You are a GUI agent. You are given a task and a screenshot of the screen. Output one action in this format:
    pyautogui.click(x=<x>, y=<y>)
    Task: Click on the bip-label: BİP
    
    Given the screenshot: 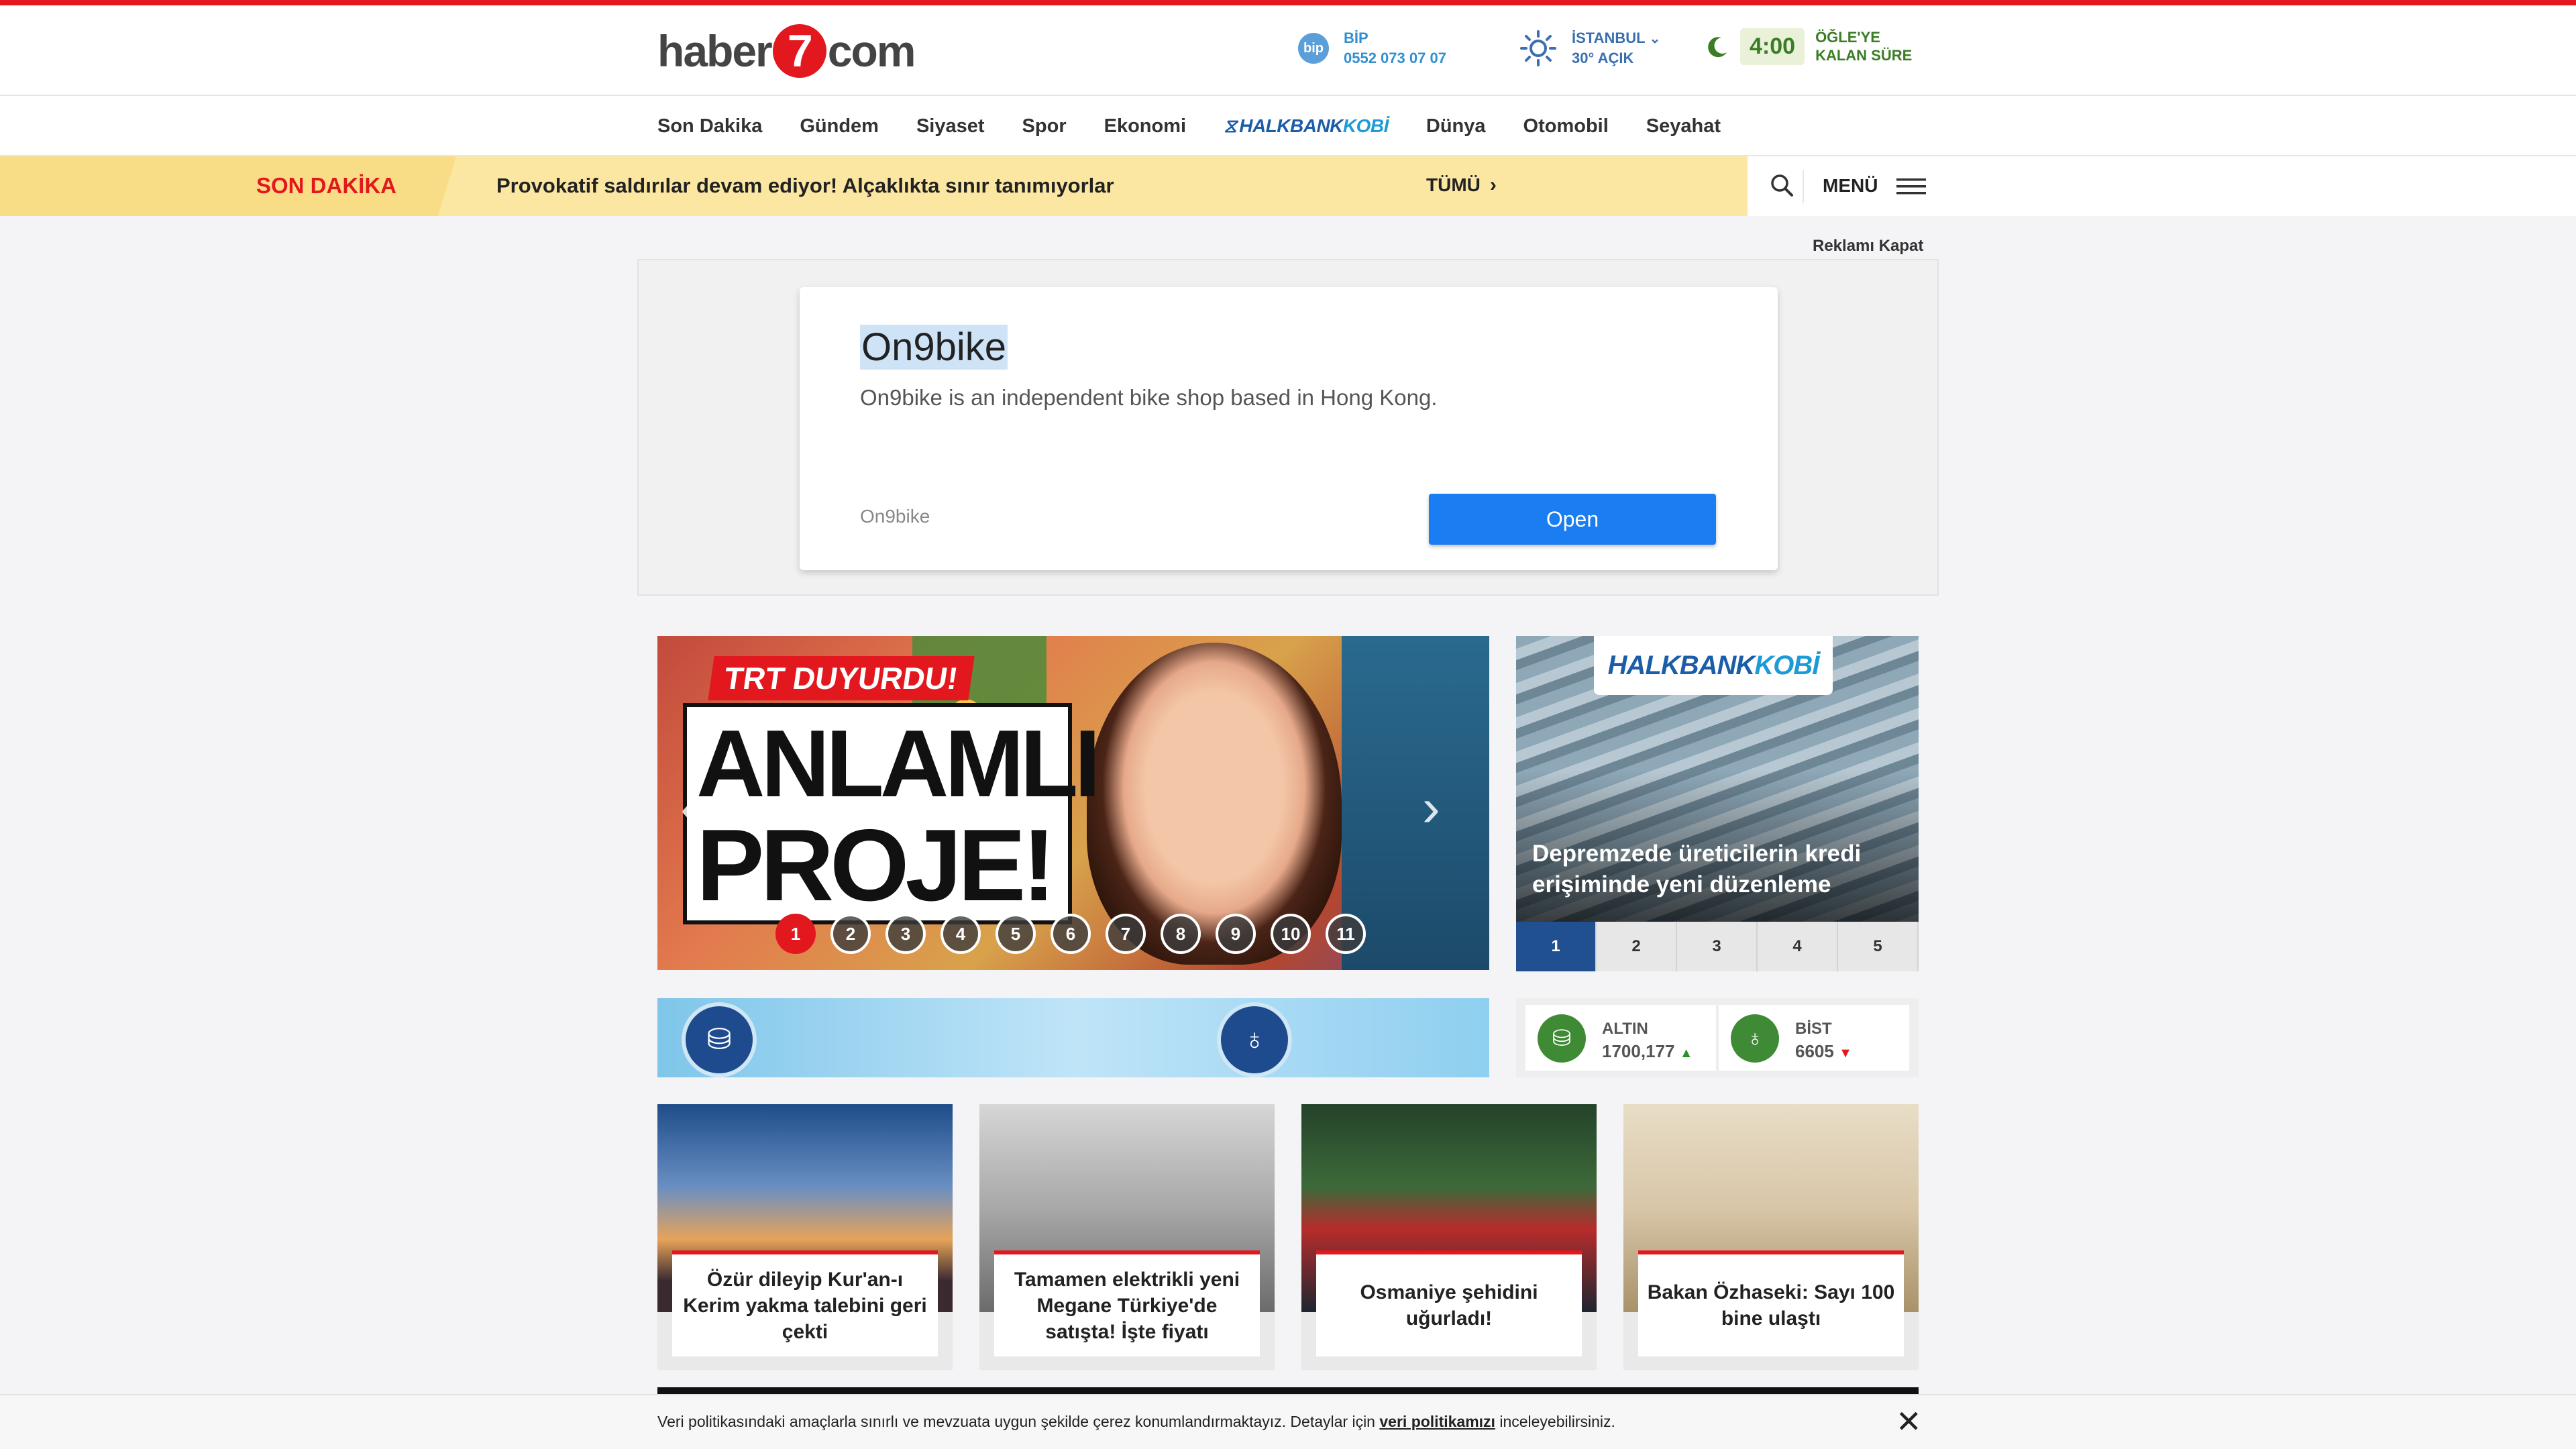 What is the action you would take?
    pyautogui.click(x=1356, y=38)
    